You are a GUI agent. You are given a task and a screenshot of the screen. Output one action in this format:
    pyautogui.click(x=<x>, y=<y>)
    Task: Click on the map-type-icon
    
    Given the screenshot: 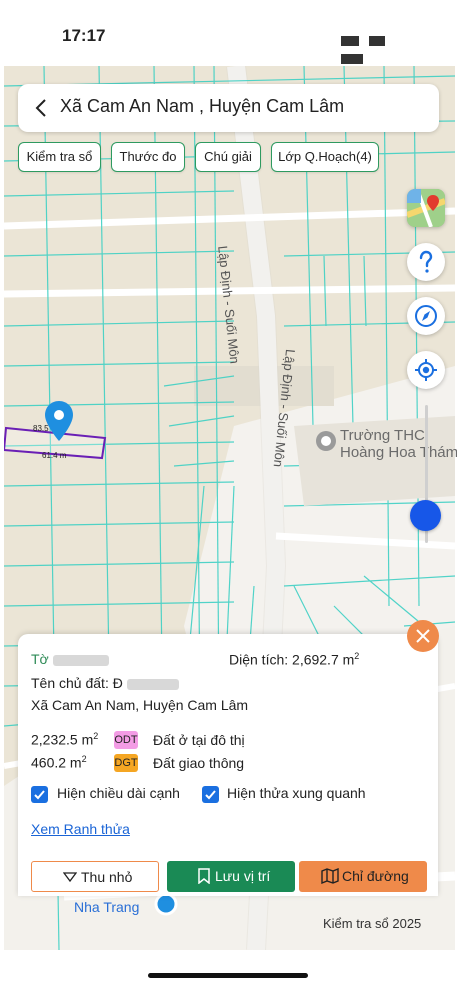 What is the action you would take?
    pyautogui.click(x=426, y=208)
    